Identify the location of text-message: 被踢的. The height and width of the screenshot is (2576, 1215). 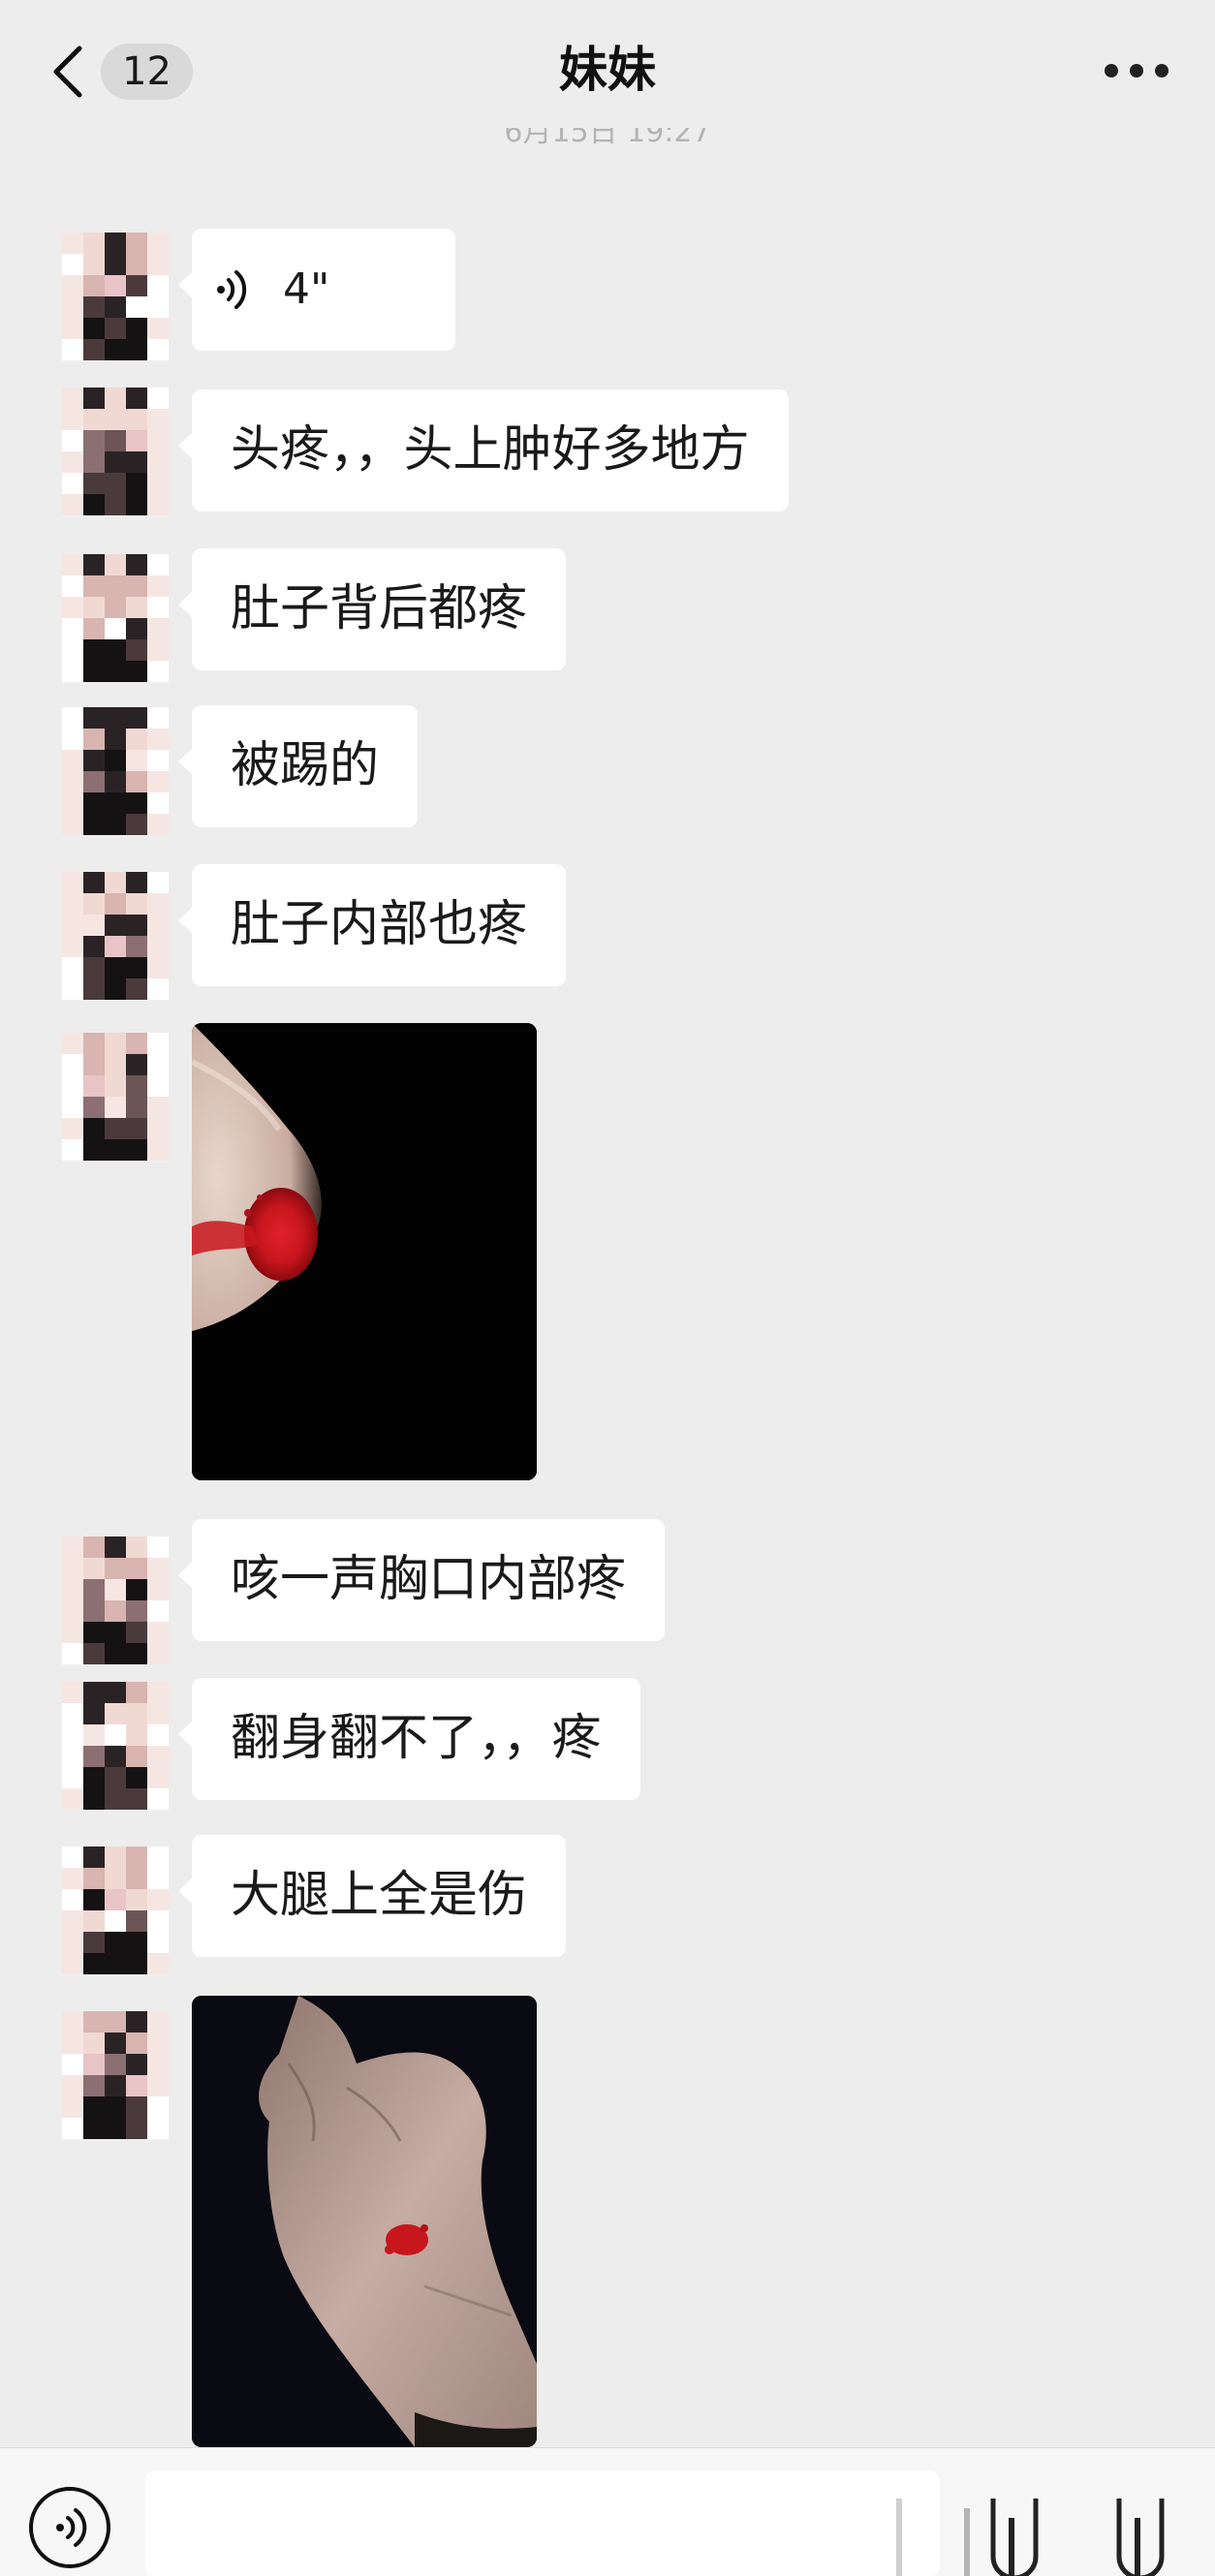
(298, 766).